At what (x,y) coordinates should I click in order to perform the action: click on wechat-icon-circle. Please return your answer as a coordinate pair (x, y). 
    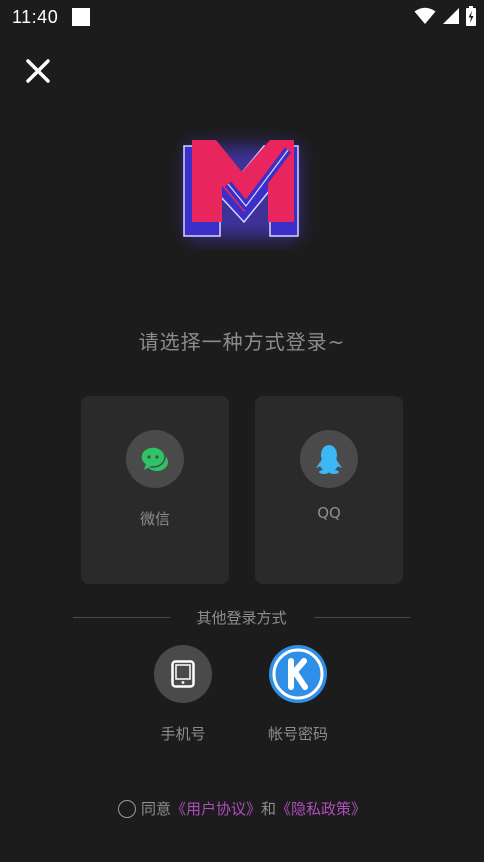
    Looking at the image, I should click on (155, 459).